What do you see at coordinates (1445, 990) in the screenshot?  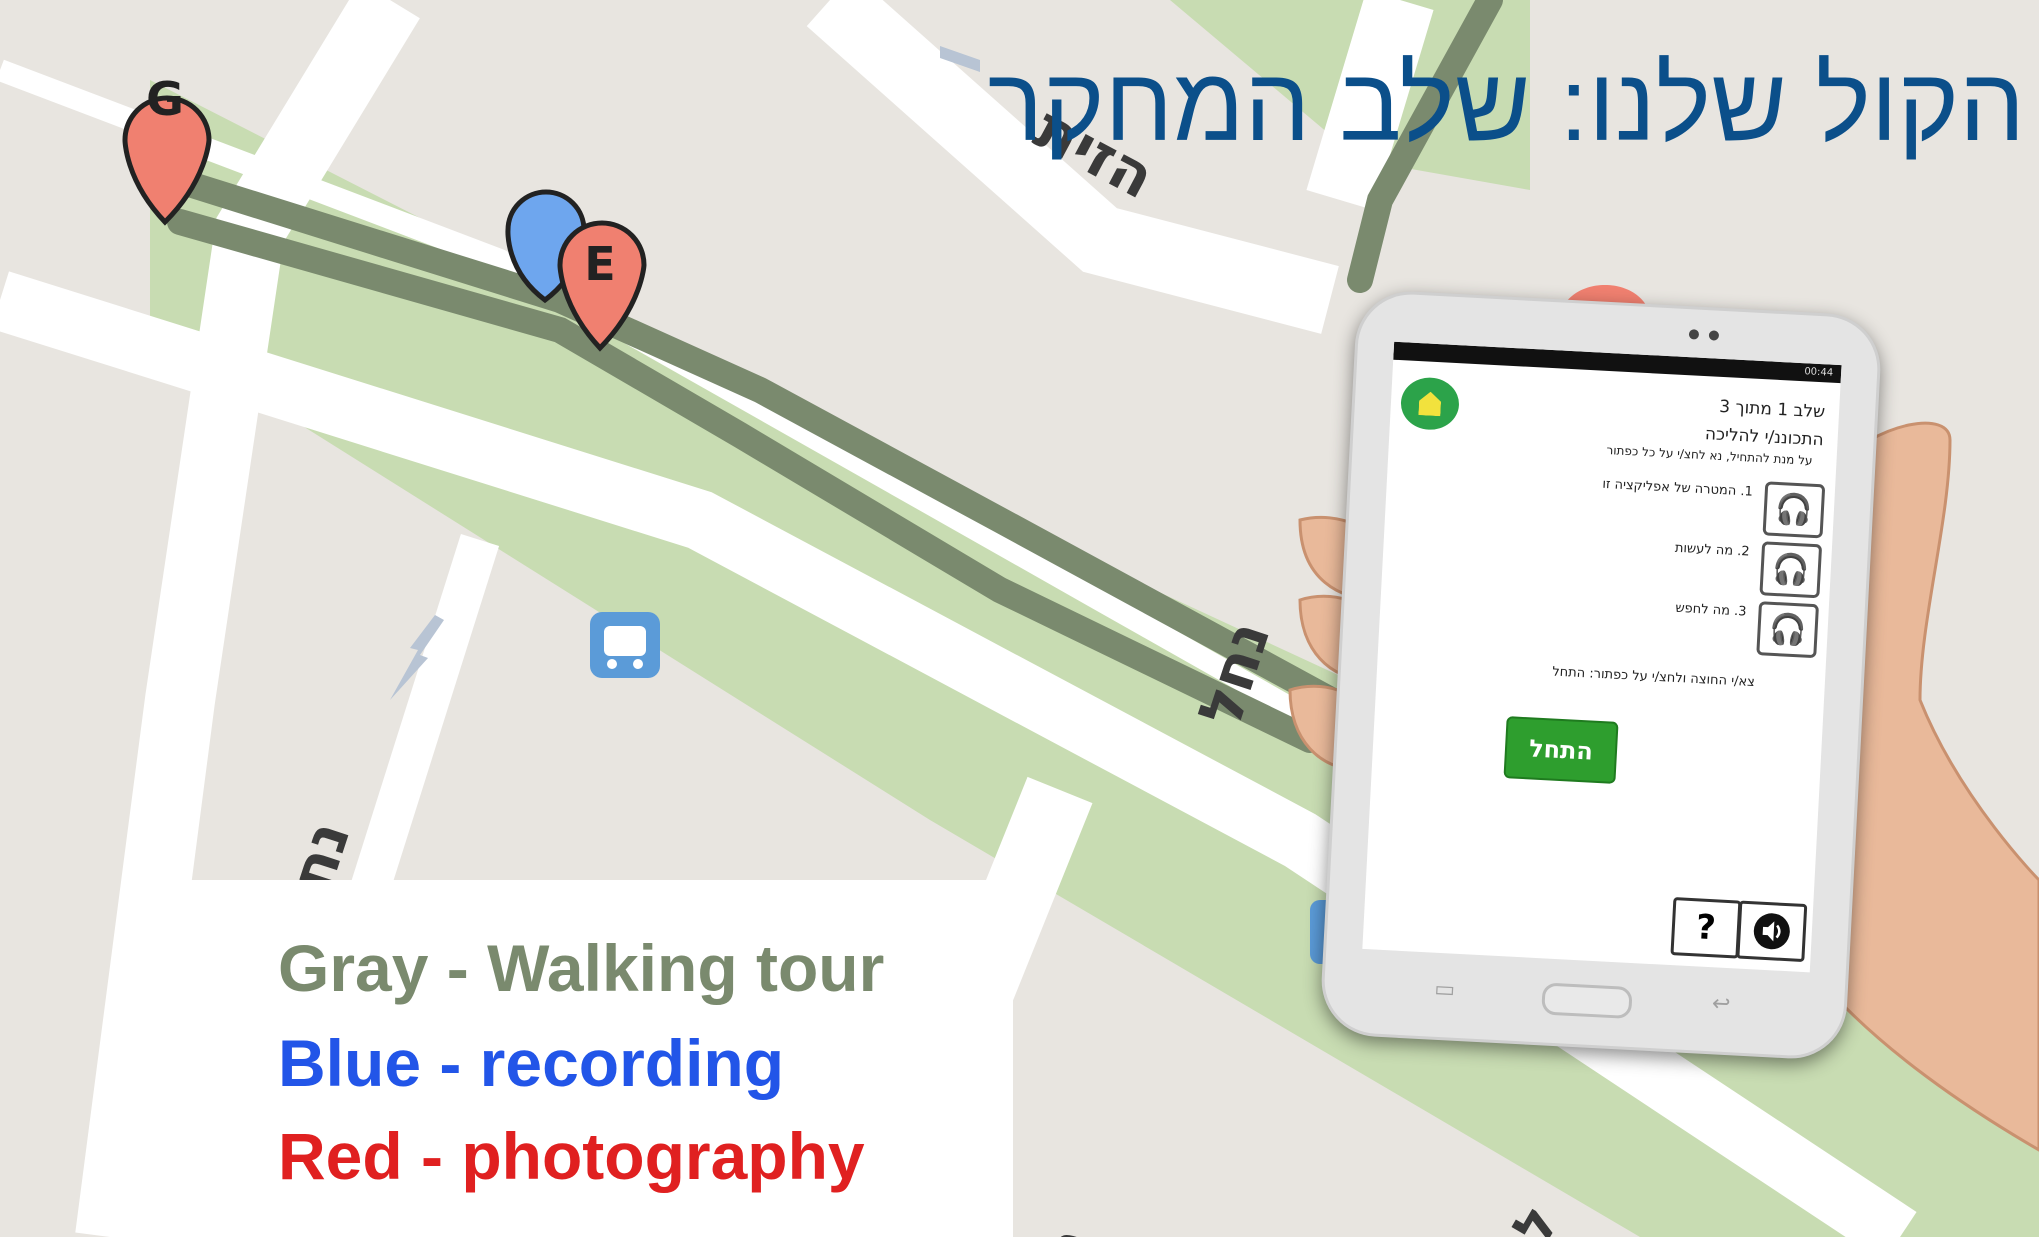 I see `back-key-icon: ▭` at bounding box center [1445, 990].